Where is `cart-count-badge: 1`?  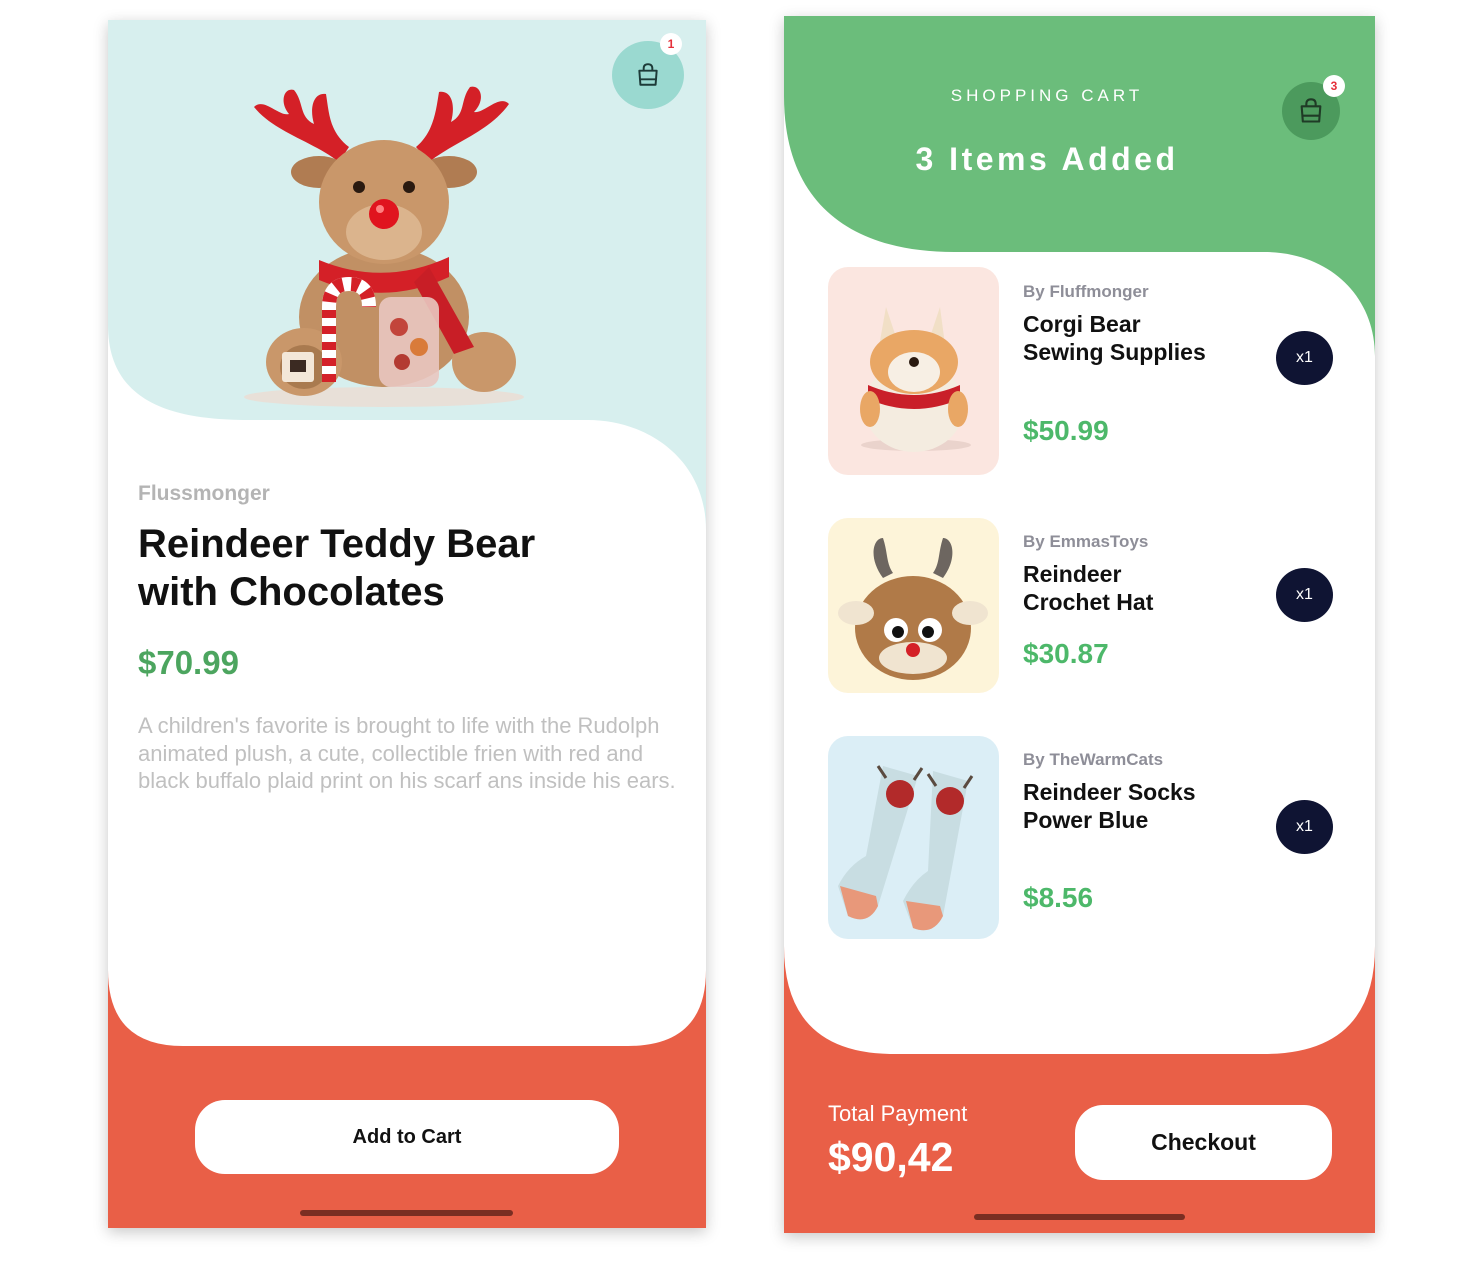 cart-count-badge: 1 is located at coordinates (671, 44).